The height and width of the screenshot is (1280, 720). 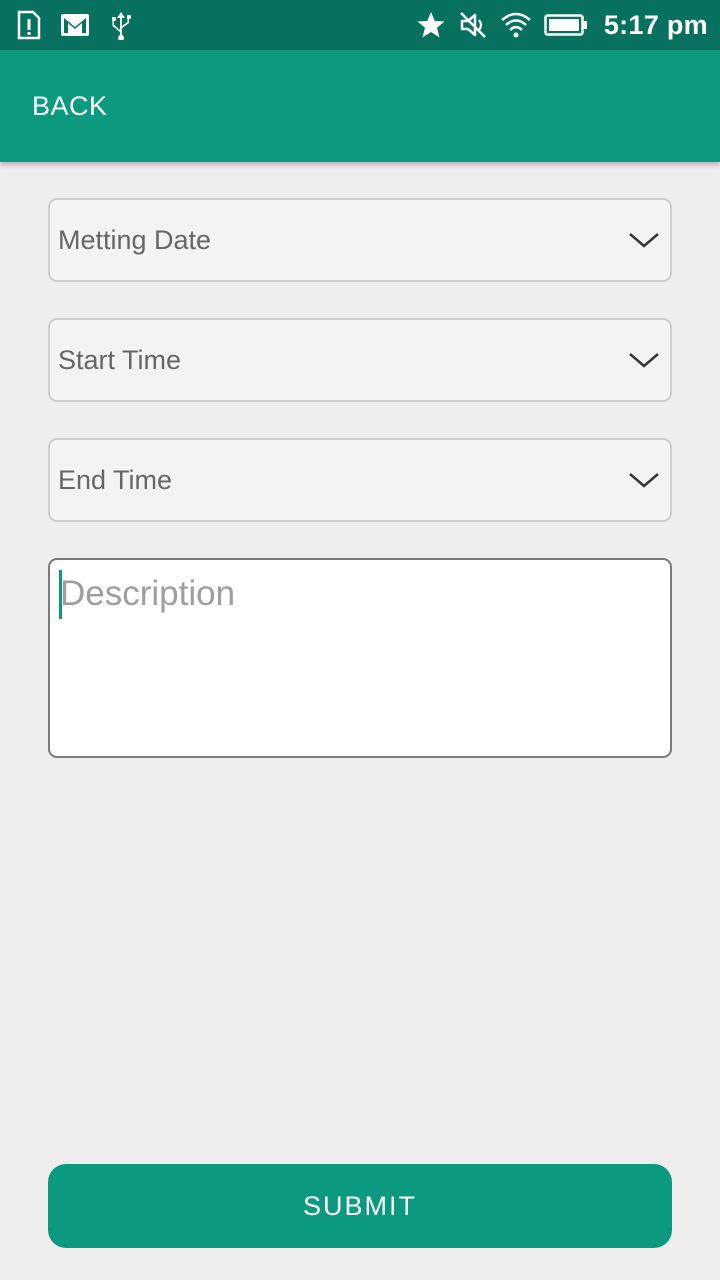 What do you see at coordinates (120, 359) in the screenshot?
I see `start-time-label: Start Time` at bounding box center [120, 359].